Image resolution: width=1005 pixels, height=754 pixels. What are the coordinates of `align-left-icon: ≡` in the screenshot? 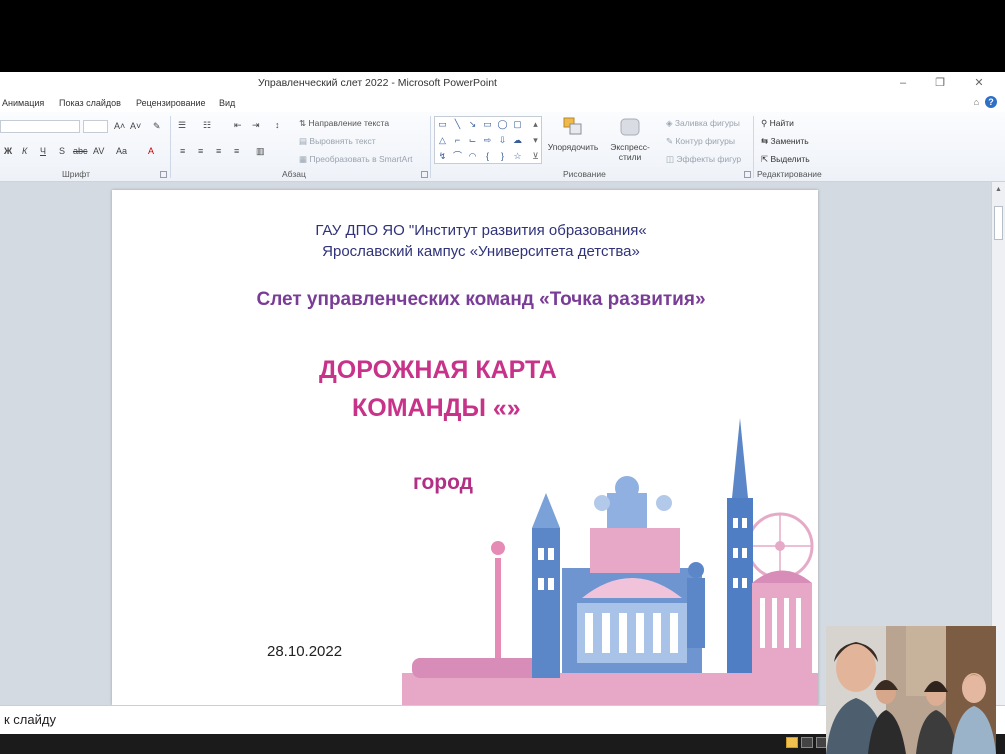 It's located at (182, 151).